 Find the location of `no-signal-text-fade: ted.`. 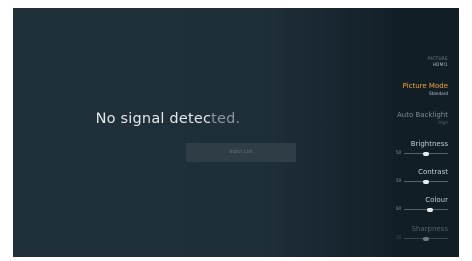

no-signal-text-fade: ted. is located at coordinates (226, 119).